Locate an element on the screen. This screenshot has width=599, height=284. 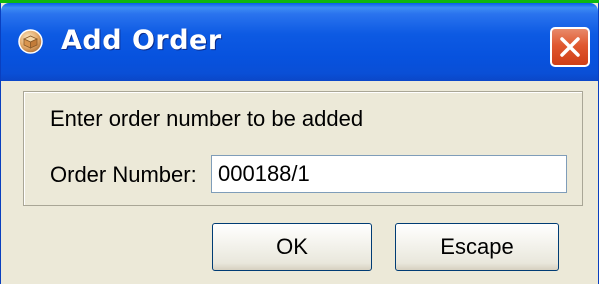
close-icon is located at coordinates (570, 47).